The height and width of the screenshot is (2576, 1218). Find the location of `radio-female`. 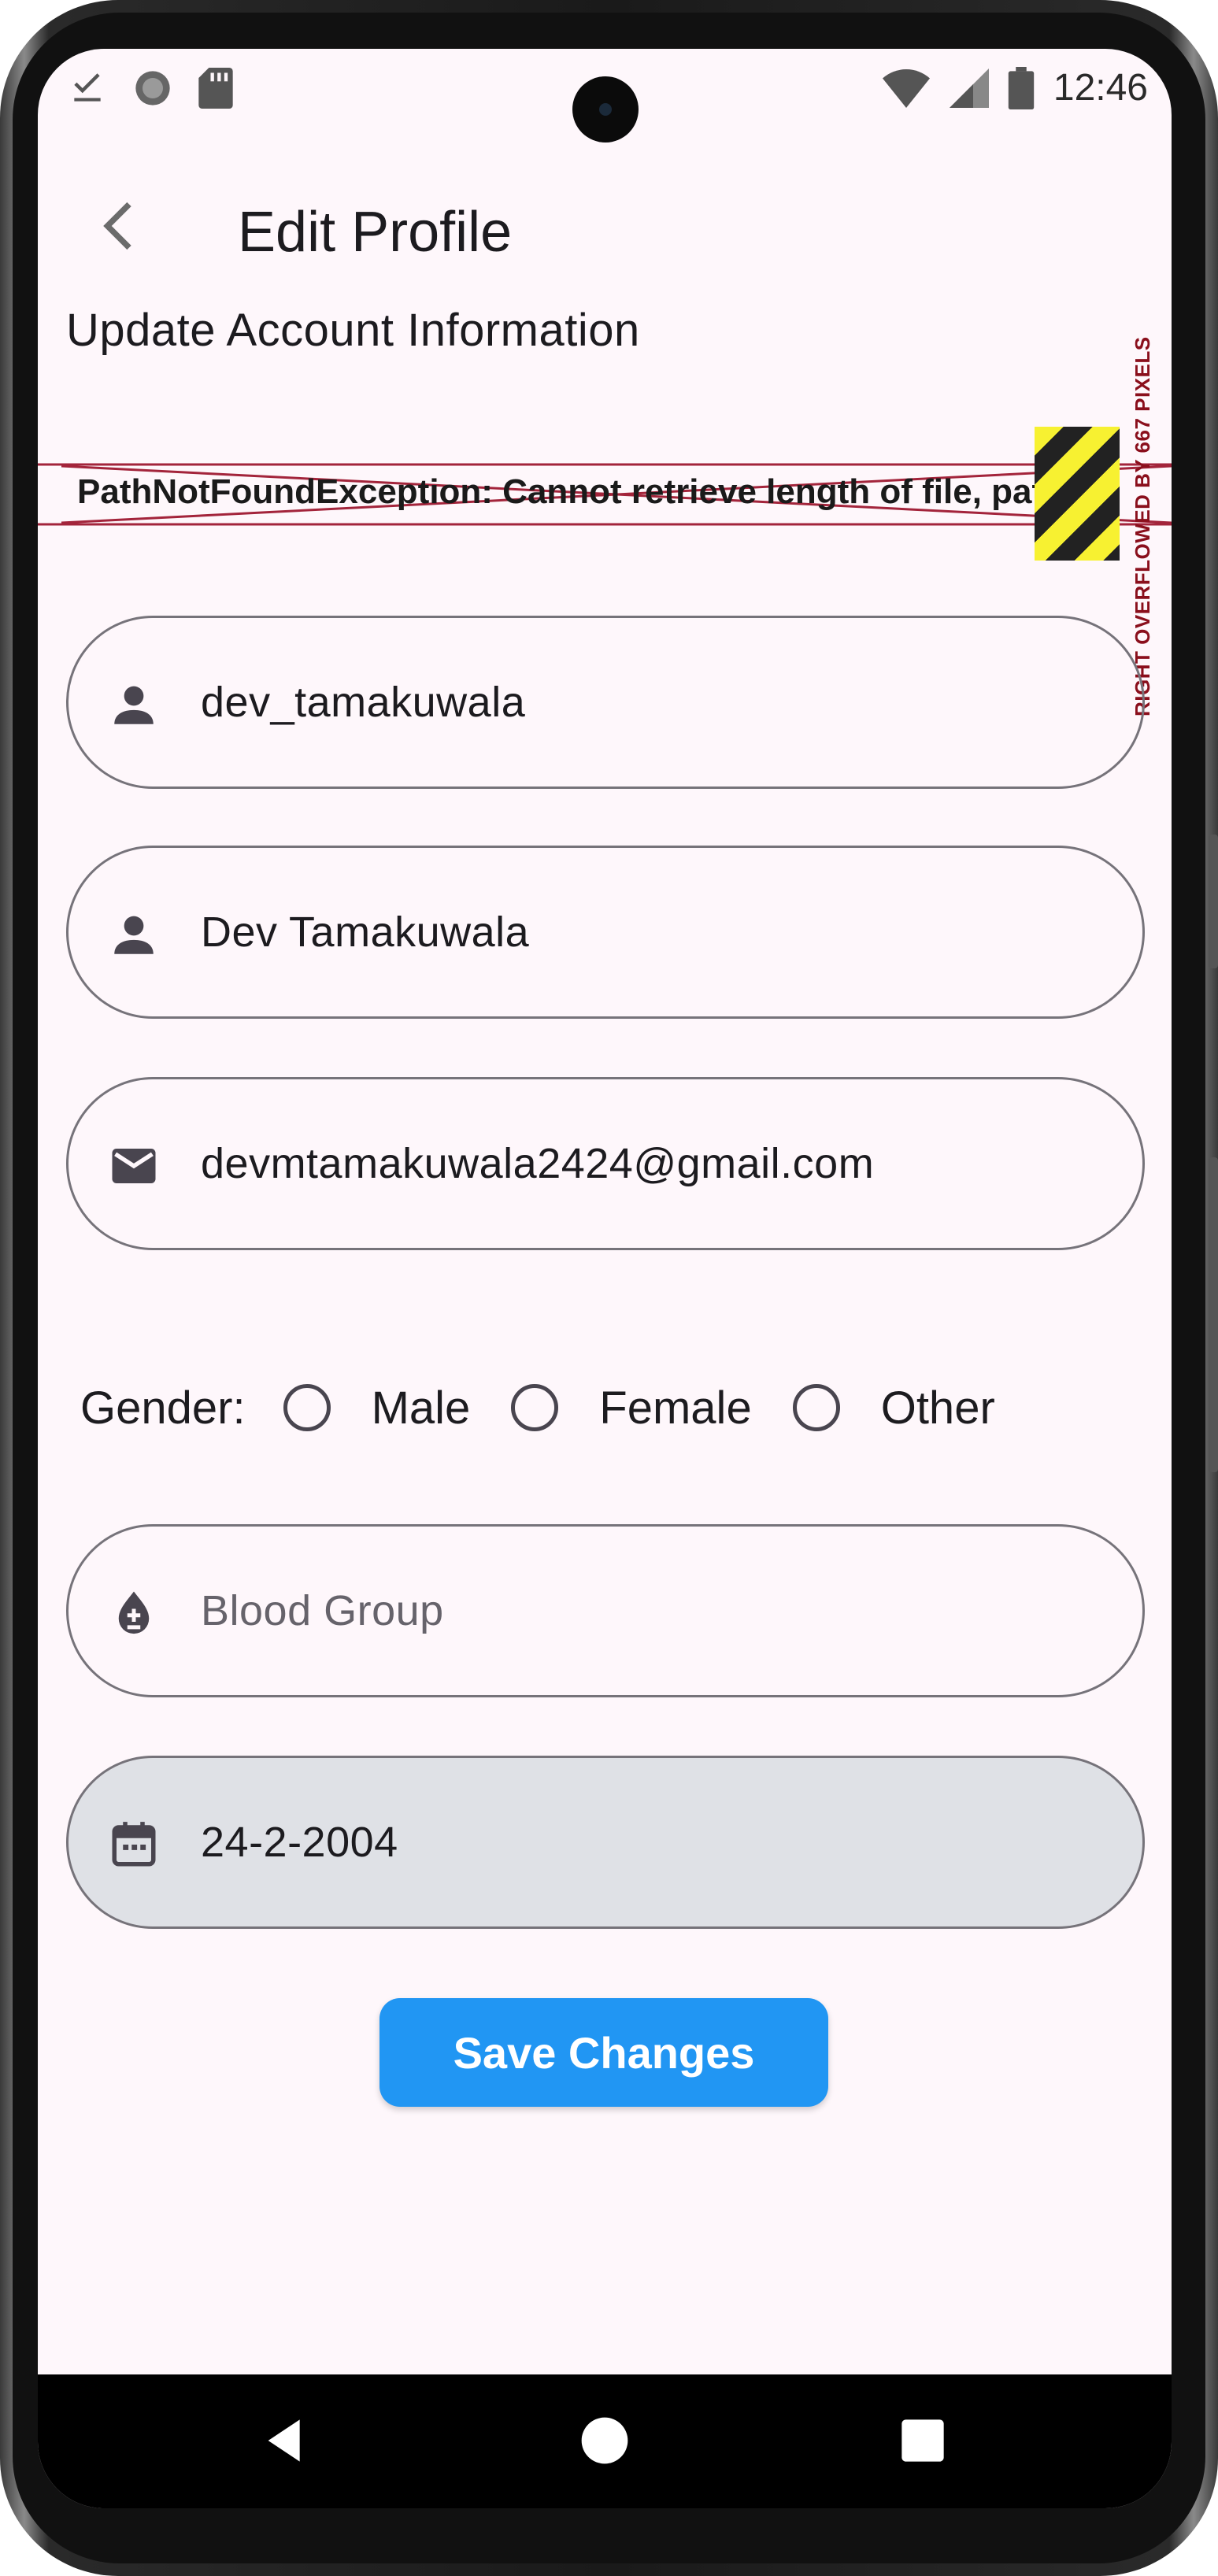

radio-female is located at coordinates (535, 1407).